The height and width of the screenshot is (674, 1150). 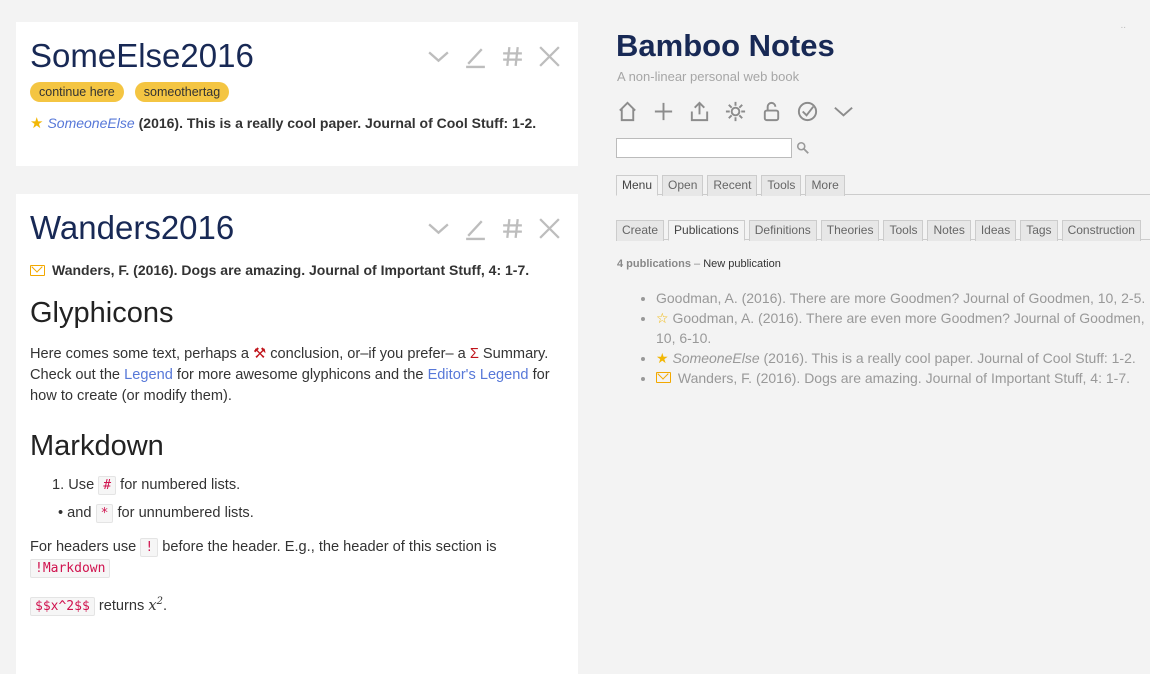 I want to click on site-subtitle: A non-linear personal web book, so click(x=708, y=76).